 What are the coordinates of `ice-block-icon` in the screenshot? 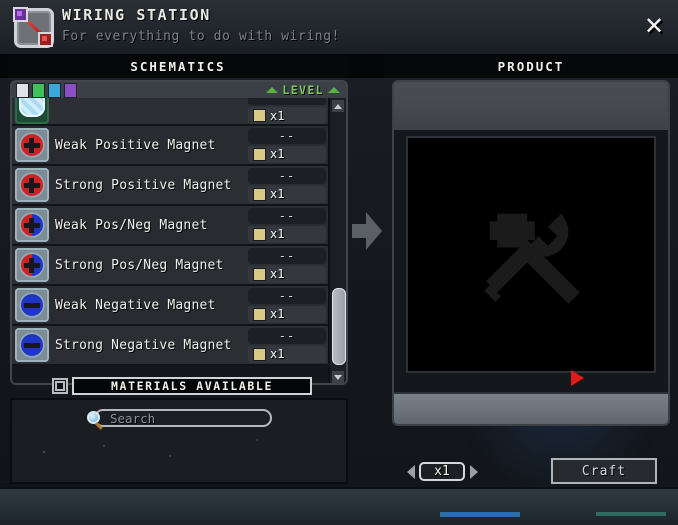 It's located at (32, 111).